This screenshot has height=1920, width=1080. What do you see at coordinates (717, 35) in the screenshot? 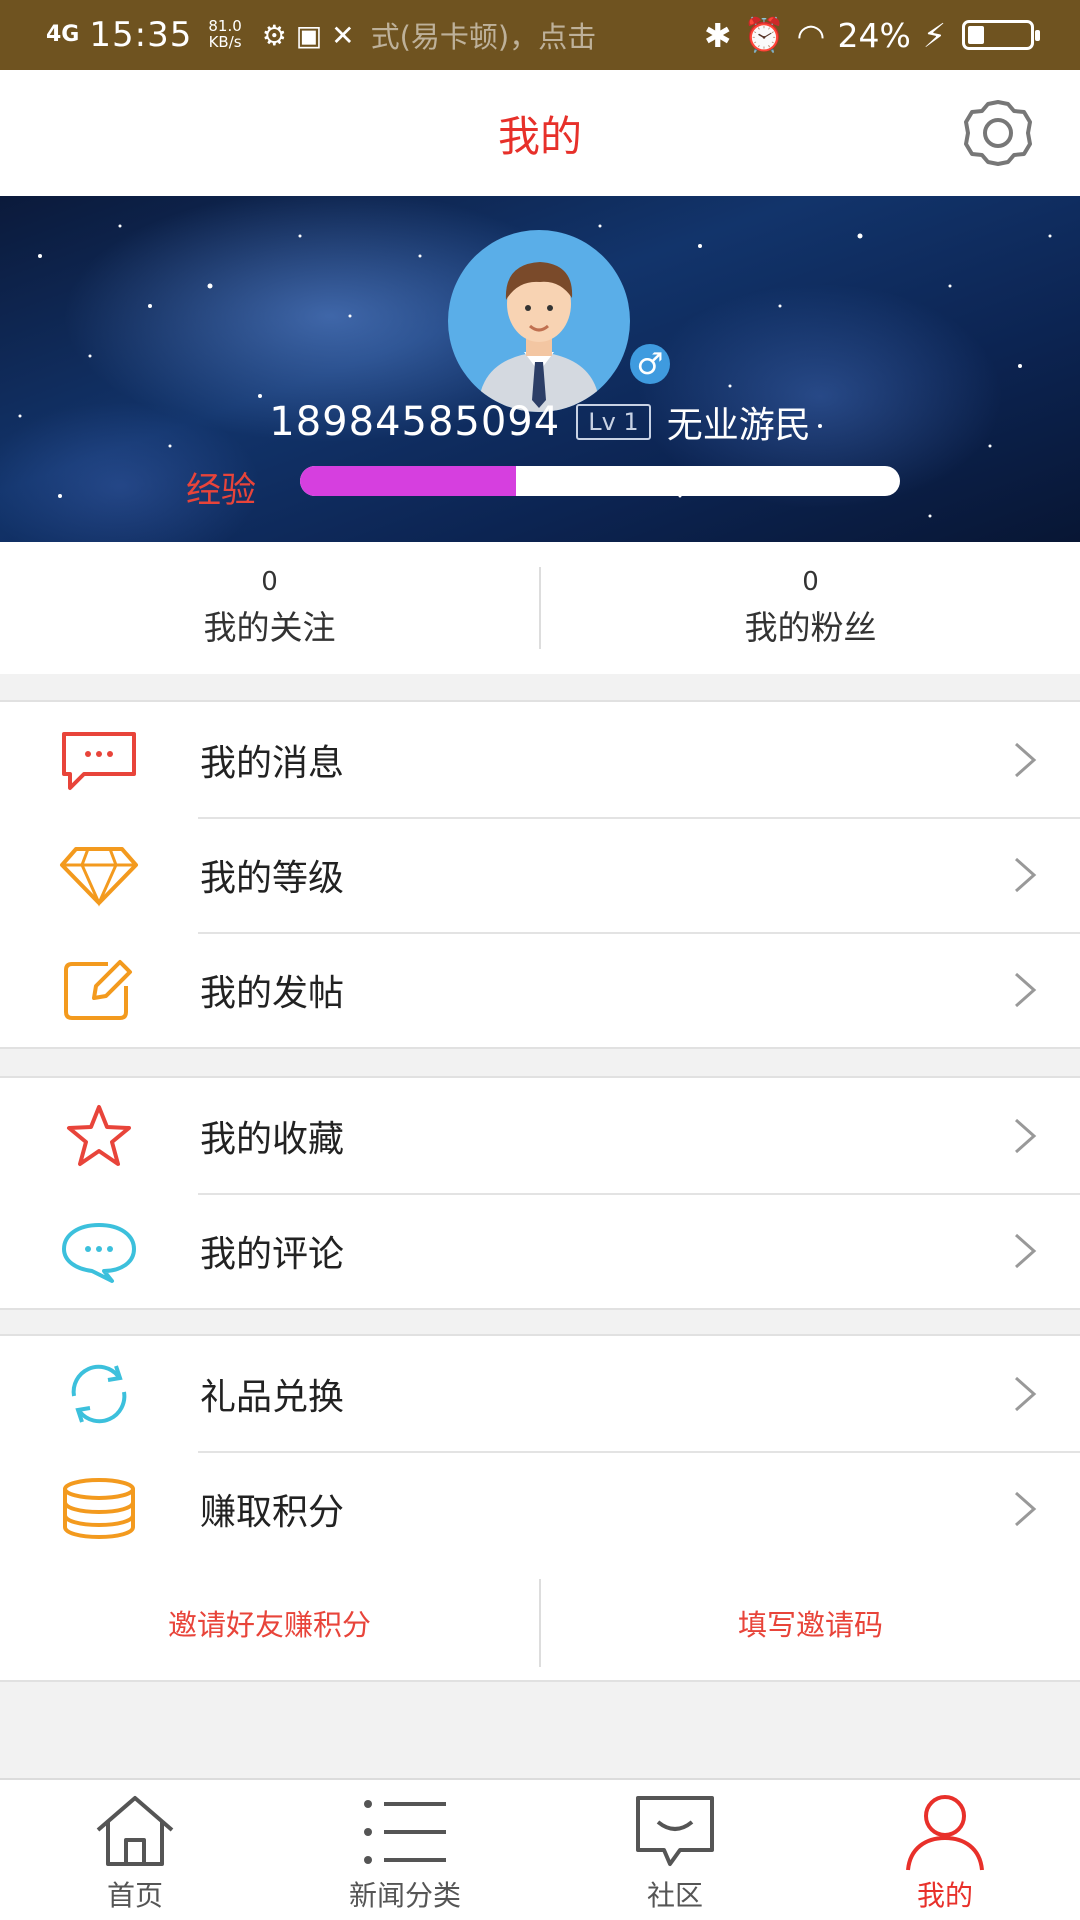
I see `bluetooth-icon: ✱` at bounding box center [717, 35].